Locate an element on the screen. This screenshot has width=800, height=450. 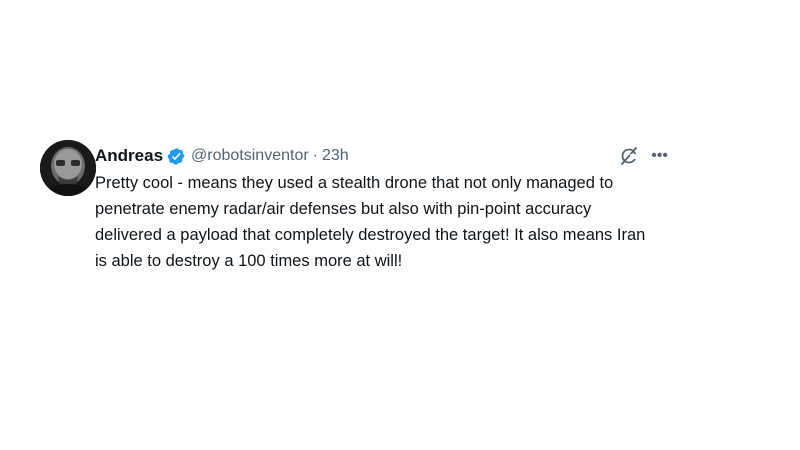
more-icon: ••• is located at coordinates (659, 156).